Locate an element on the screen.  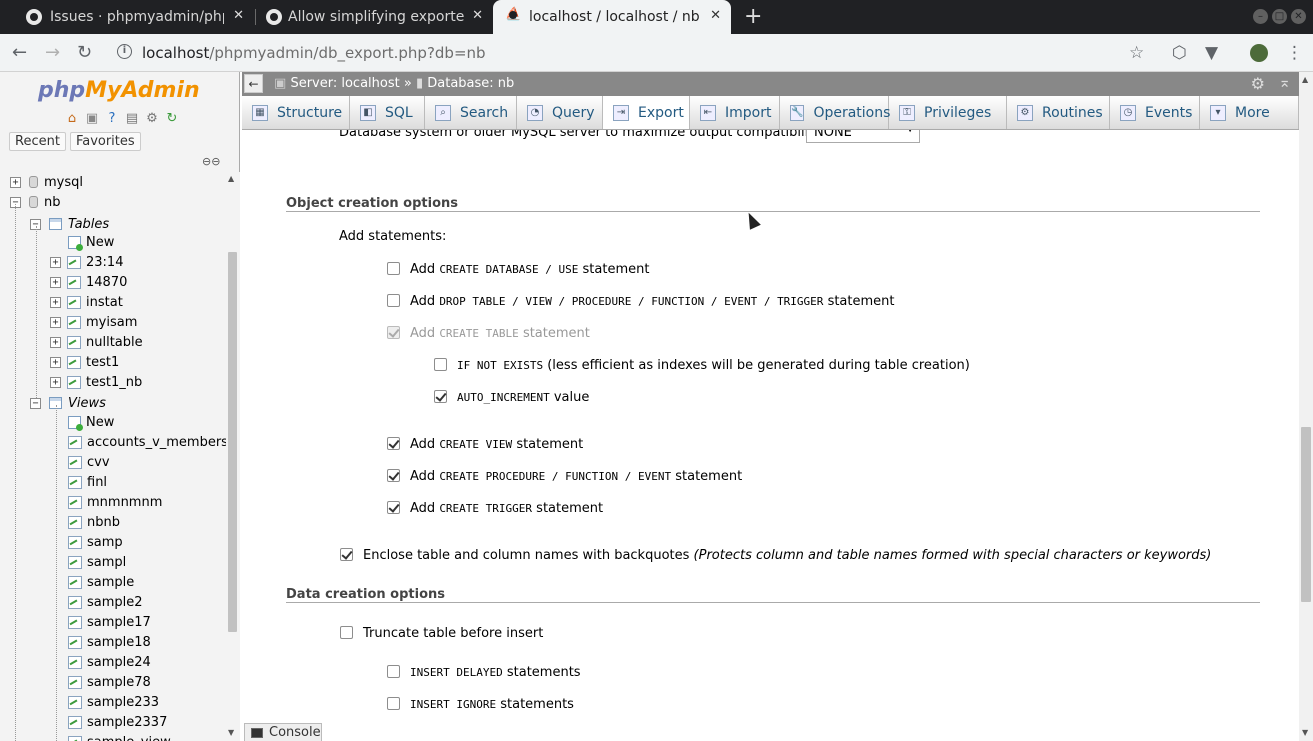
tree-table-item: + nulltable is located at coordinates (96, 342).